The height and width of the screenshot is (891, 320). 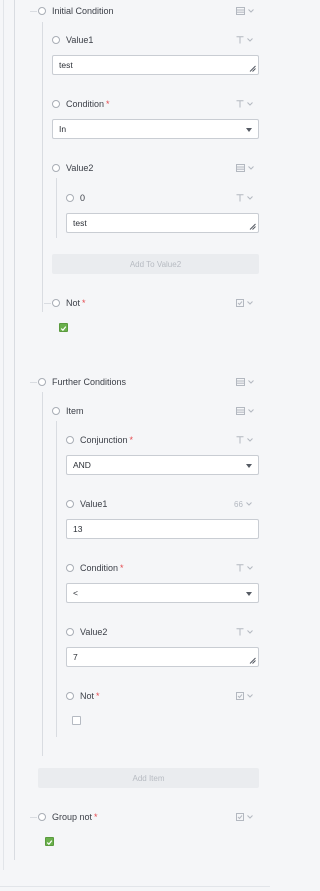 What do you see at coordinates (56, 168) in the screenshot?
I see `ic-value2-radio` at bounding box center [56, 168].